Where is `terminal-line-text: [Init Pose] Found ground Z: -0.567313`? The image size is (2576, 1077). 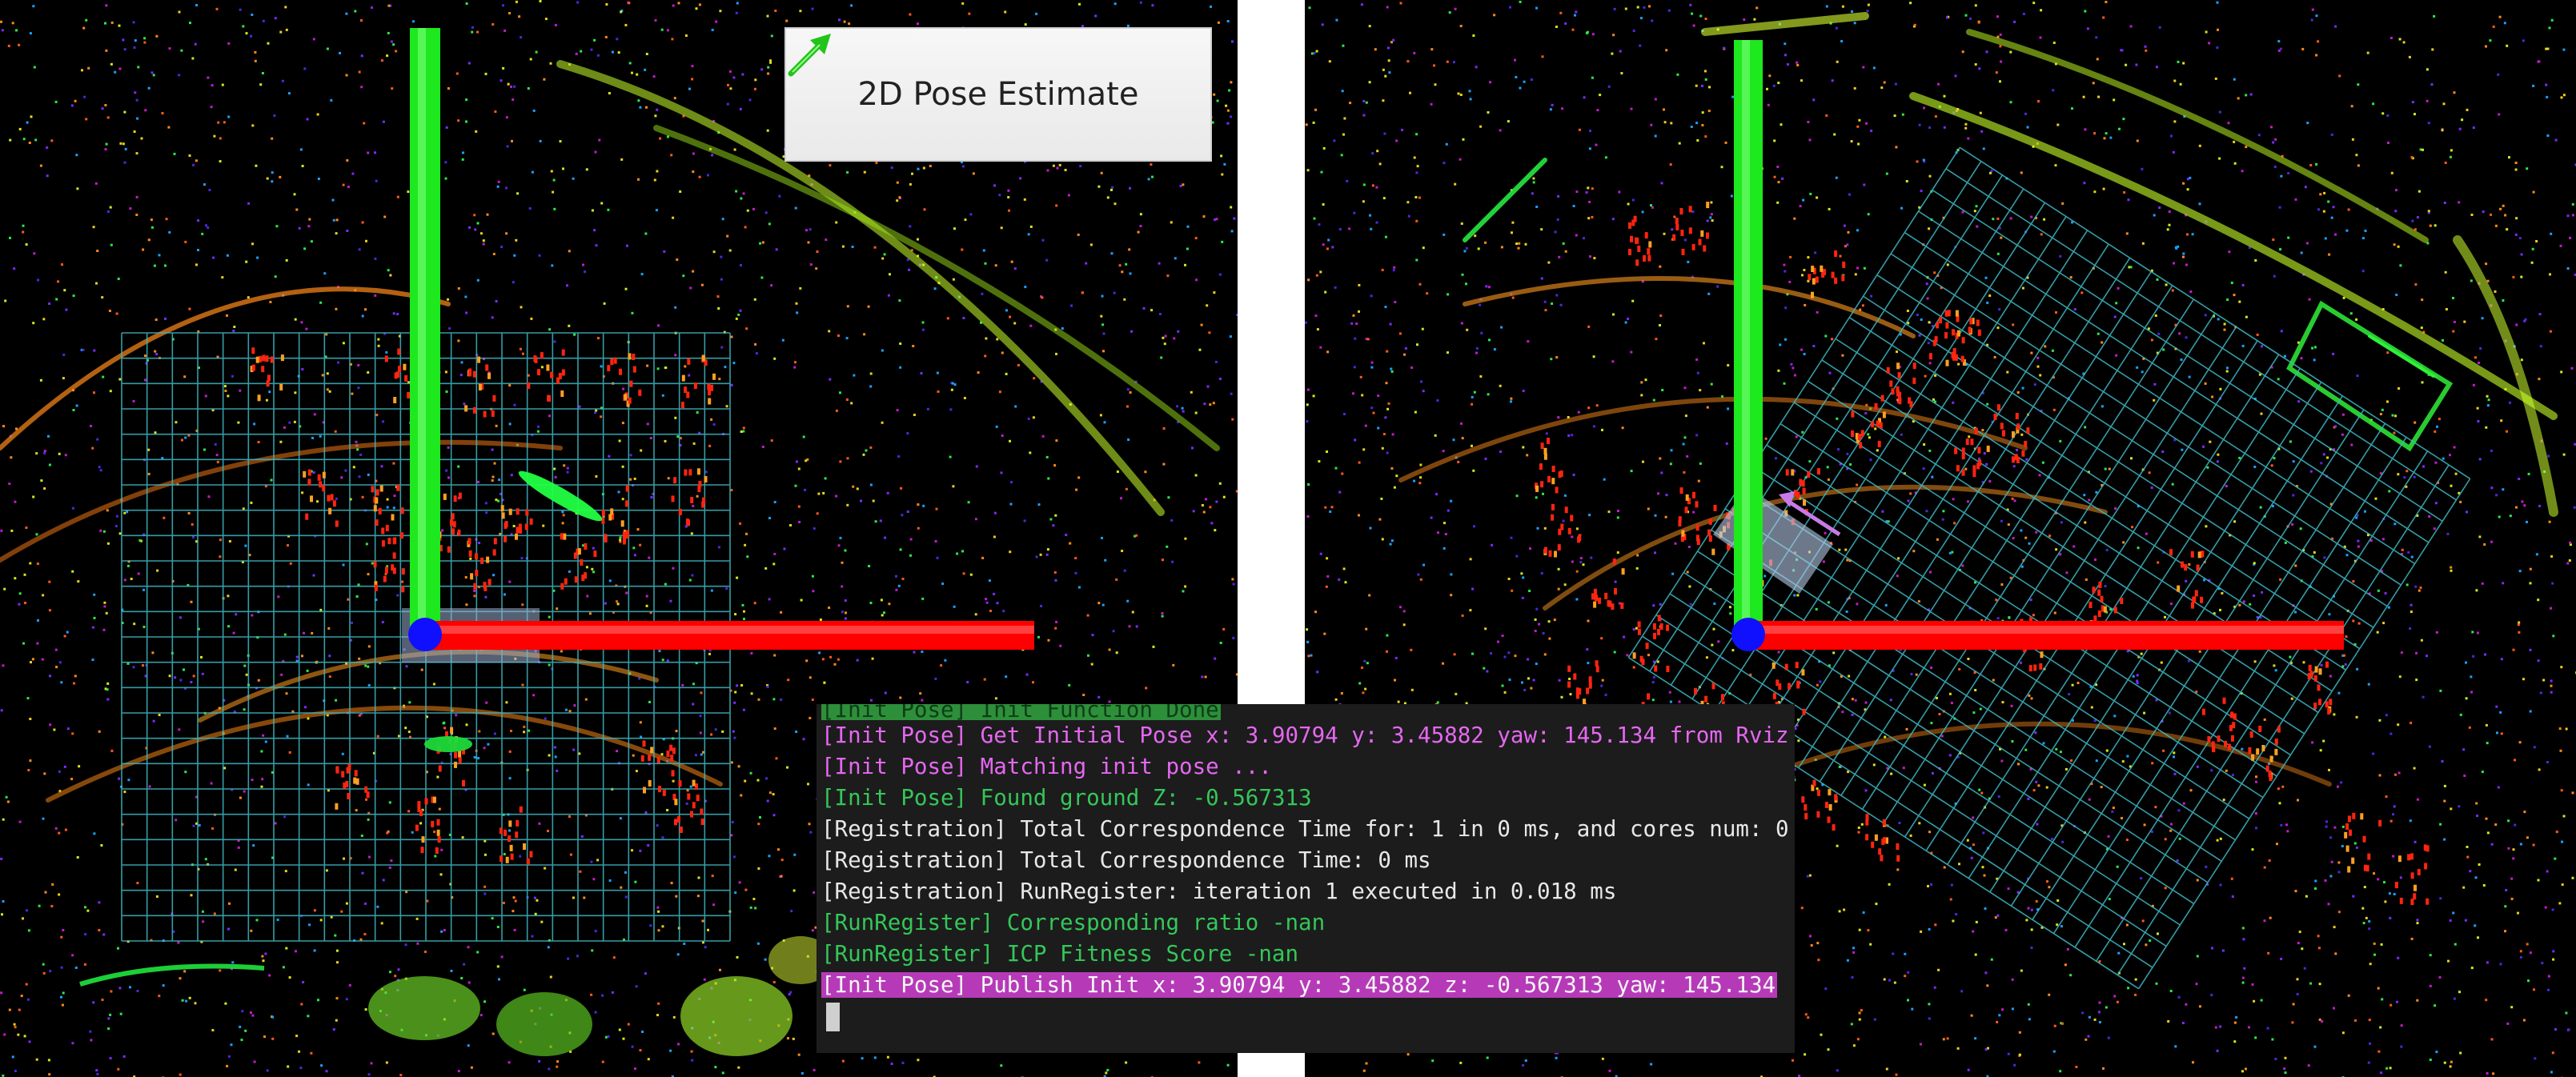
terminal-line-text: [Init Pose] Found ground Z: -0.567313 is located at coordinates (1066, 798).